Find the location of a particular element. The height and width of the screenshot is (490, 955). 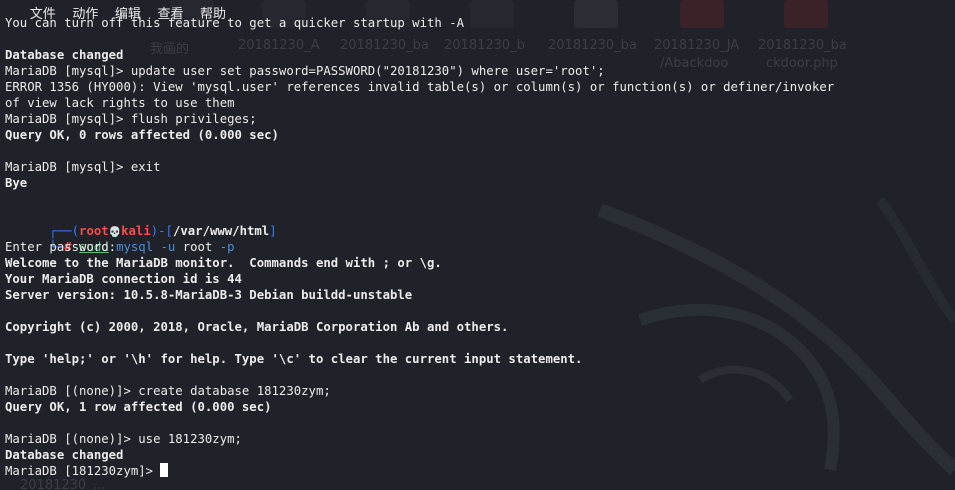

shell-command-line: └─# sudo mysql -u root -p is located at coordinates (119, 238).